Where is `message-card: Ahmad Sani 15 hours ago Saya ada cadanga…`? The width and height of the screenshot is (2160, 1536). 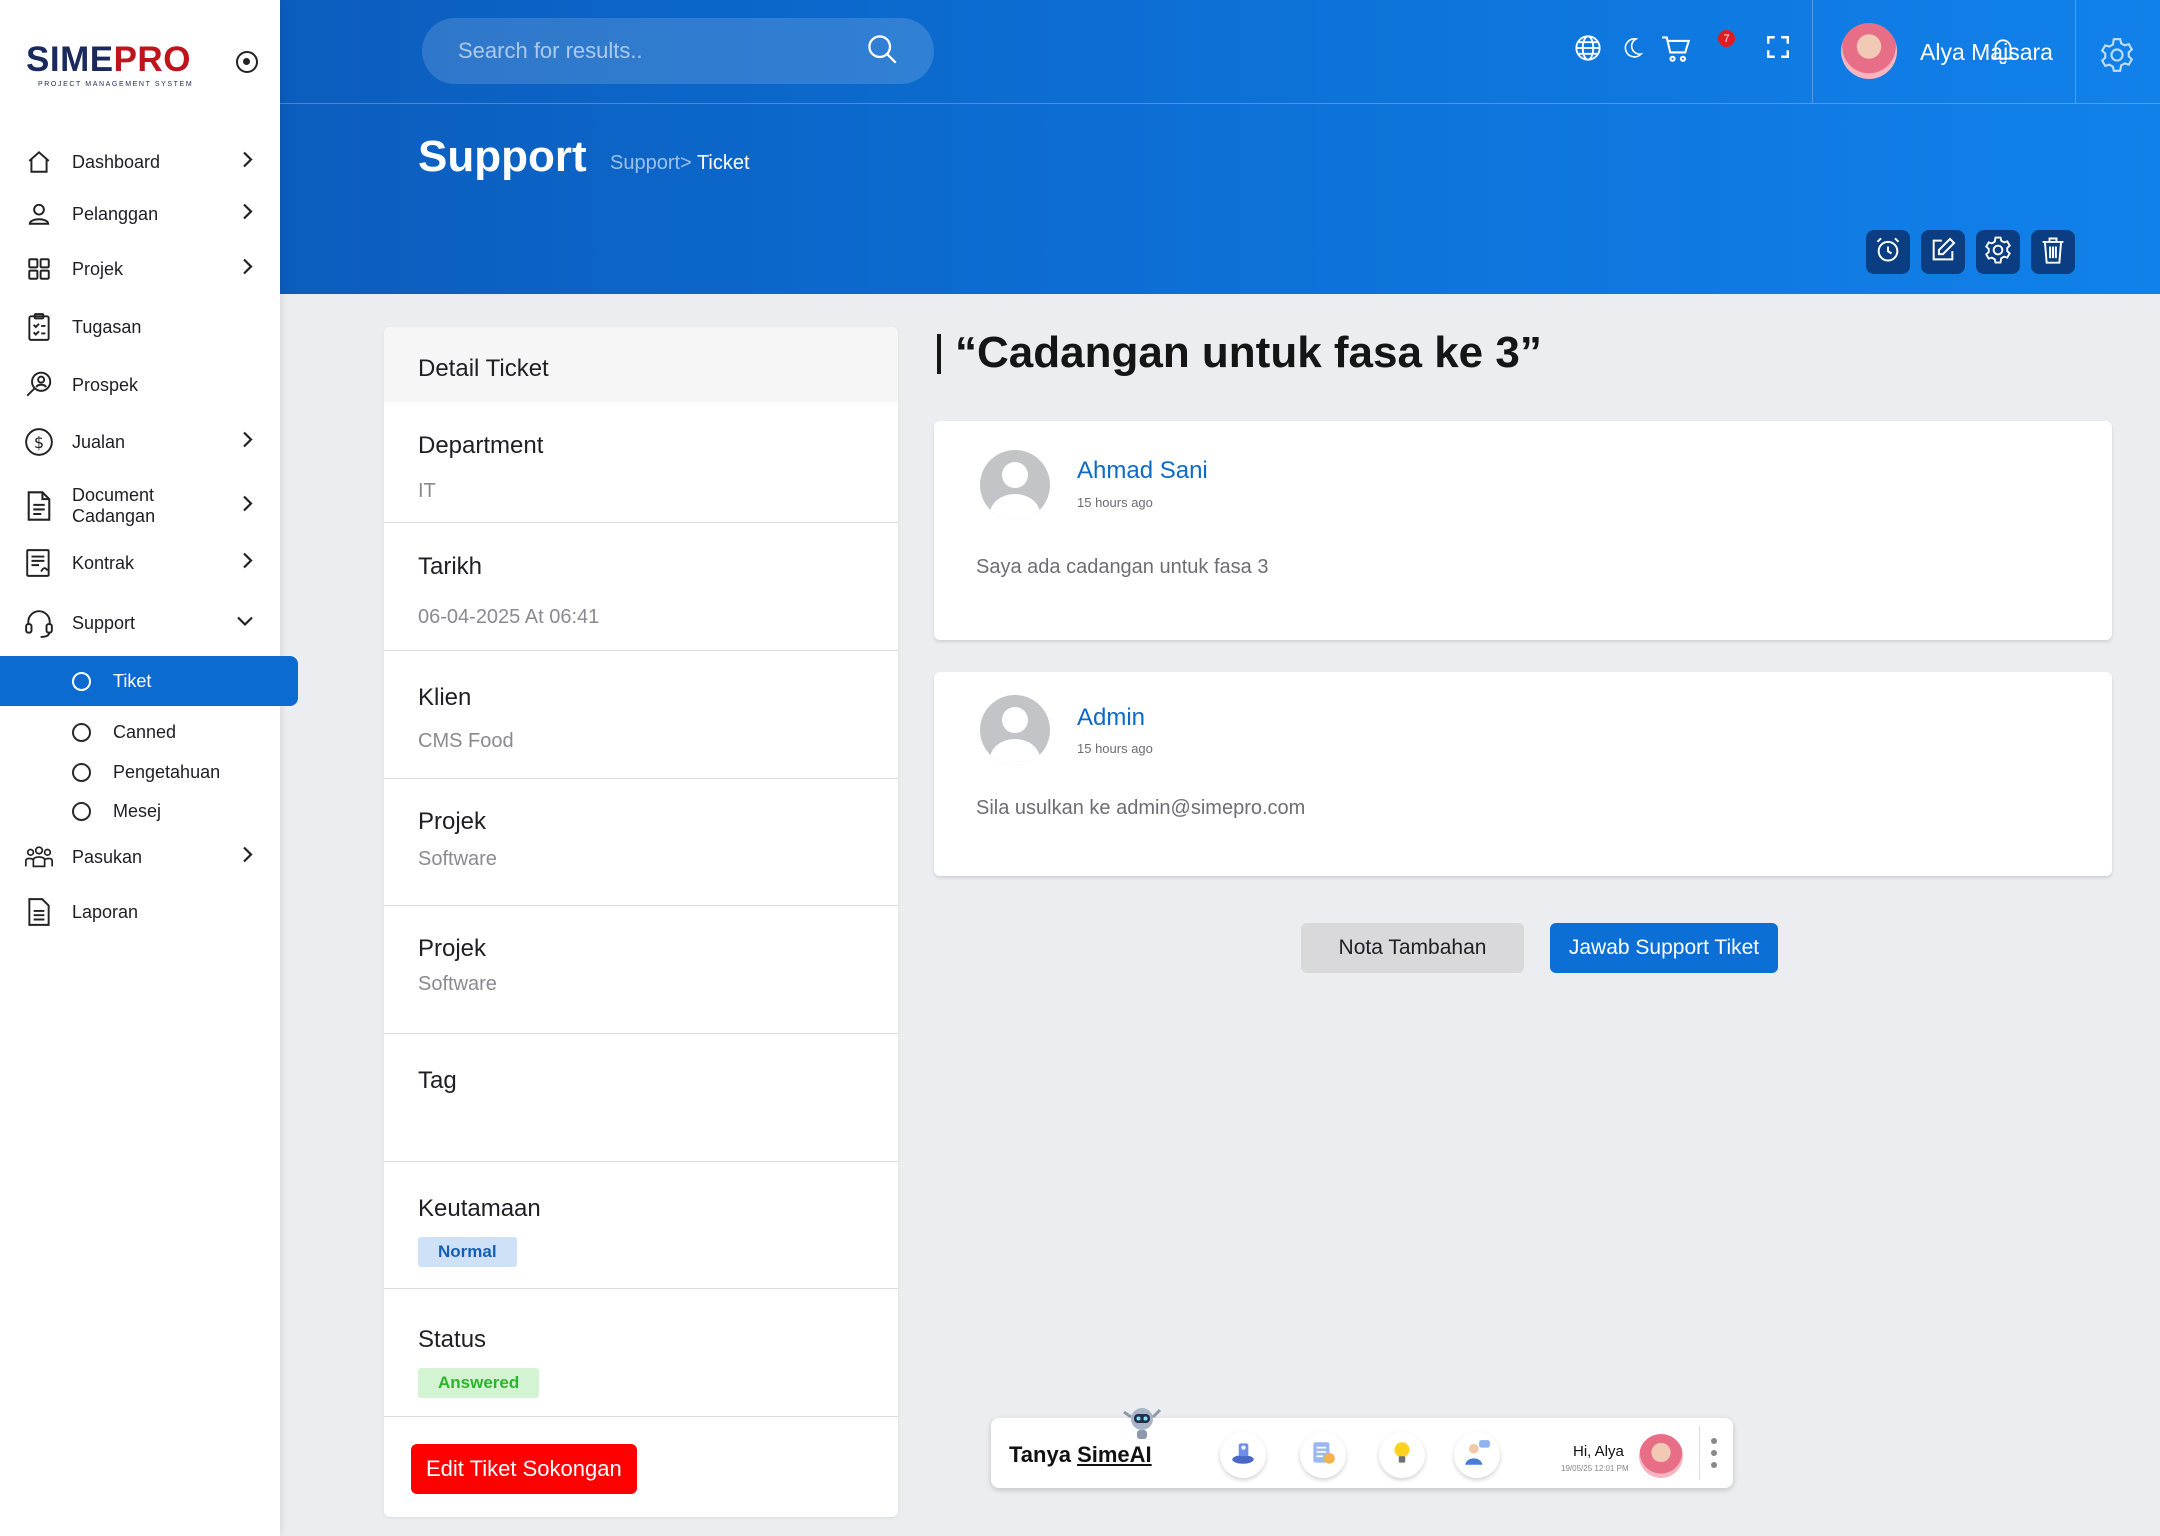 message-card: Ahmad Sani 15 hours ago Saya ada cadanga… is located at coordinates (1523, 530).